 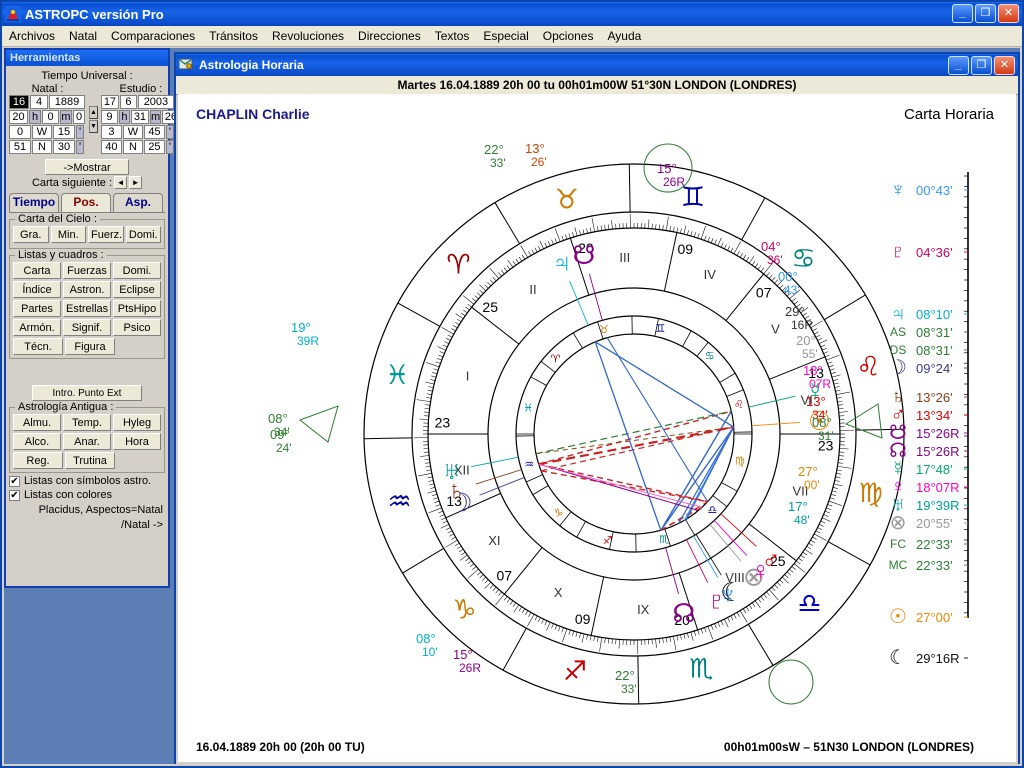 What do you see at coordinates (985, 13) in the screenshot?
I see `maximize-button: ❐` at bounding box center [985, 13].